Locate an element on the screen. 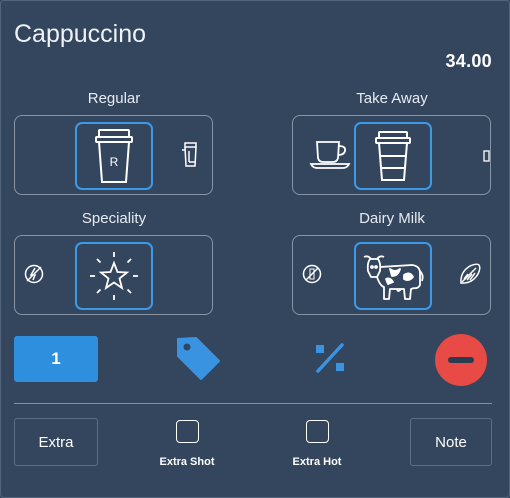 The width and height of the screenshot is (510, 498). remove-button is located at coordinates (461, 362).